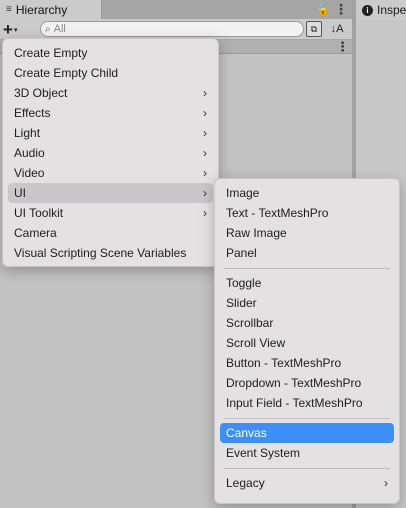 The height and width of the screenshot is (508, 406). Describe the element at coordinates (39, 213) in the screenshot. I see `menu-item-label: UI Toolkit` at that location.